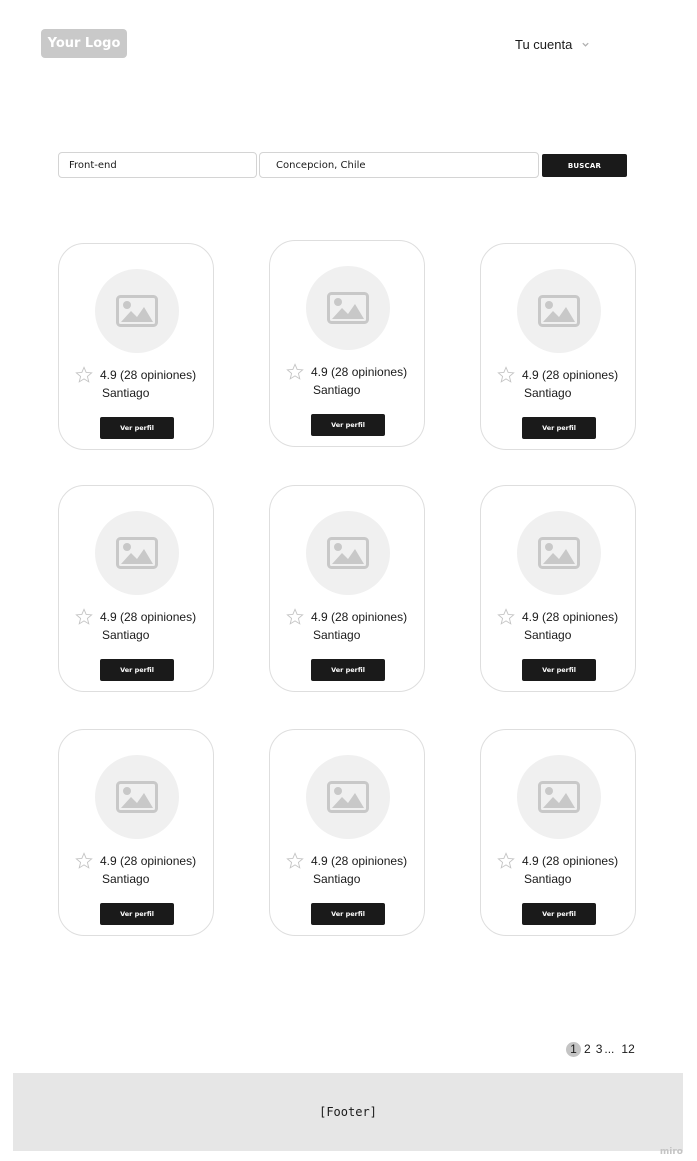  What do you see at coordinates (399, 165) in the screenshot?
I see `location-search-input` at bounding box center [399, 165].